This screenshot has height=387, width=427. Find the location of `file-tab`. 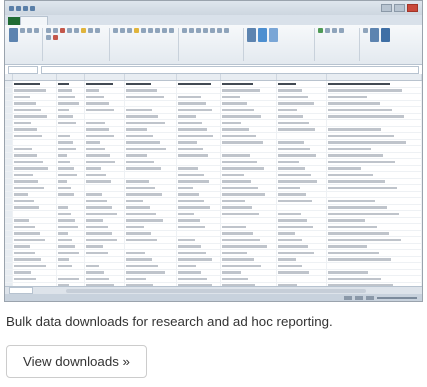

file-tab is located at coordinates (14, 21).